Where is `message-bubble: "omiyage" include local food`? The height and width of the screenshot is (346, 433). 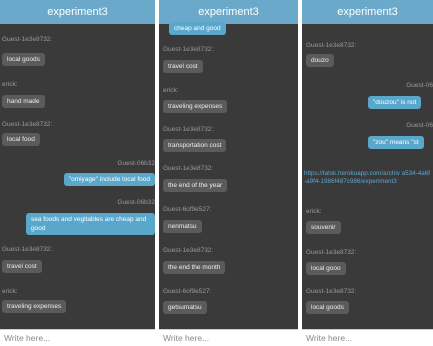 message-bubble: "omiyage" include local food is located at coordinates (109, 179).